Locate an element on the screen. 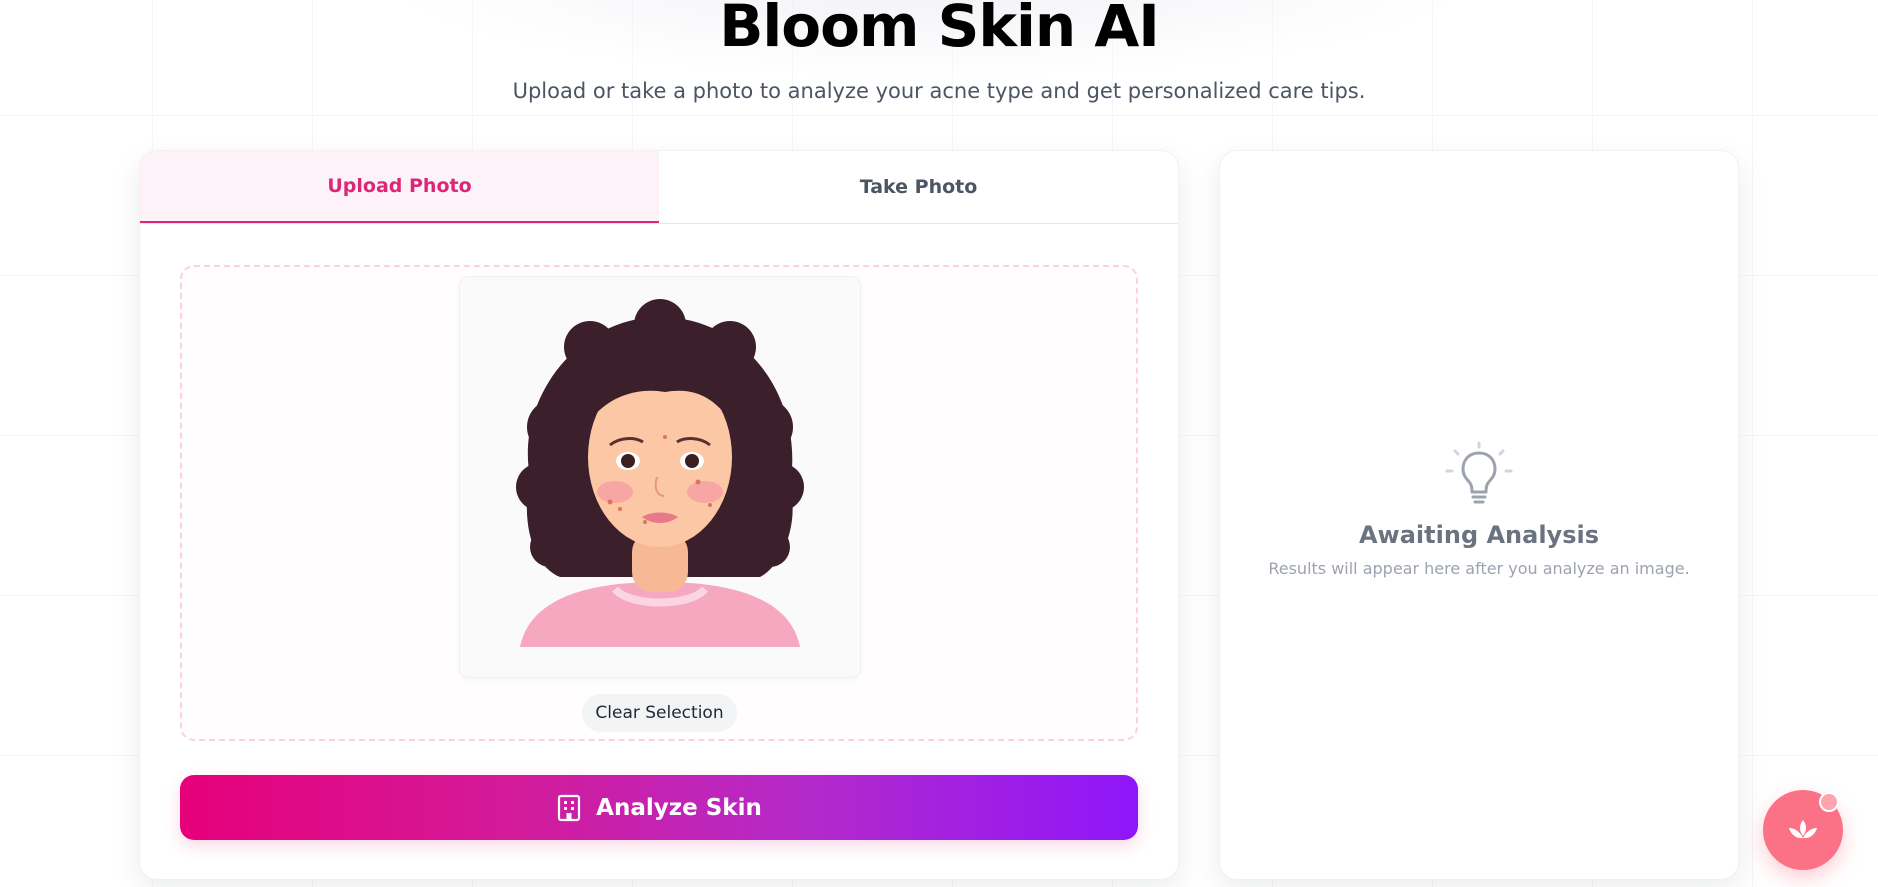  assistant-fab-button is located at coordinates (1803, 830).